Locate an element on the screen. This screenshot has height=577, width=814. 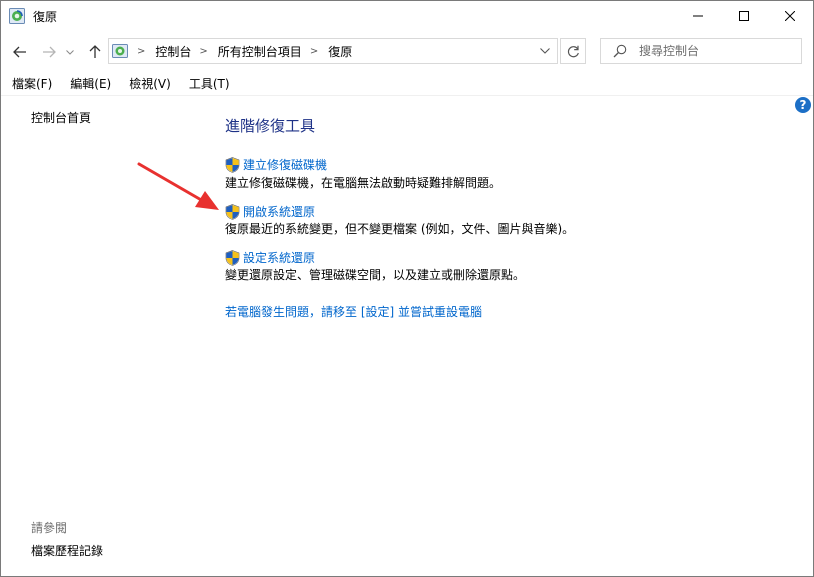
see-also-label: 請參閱 is located at coordinates (49, 528).